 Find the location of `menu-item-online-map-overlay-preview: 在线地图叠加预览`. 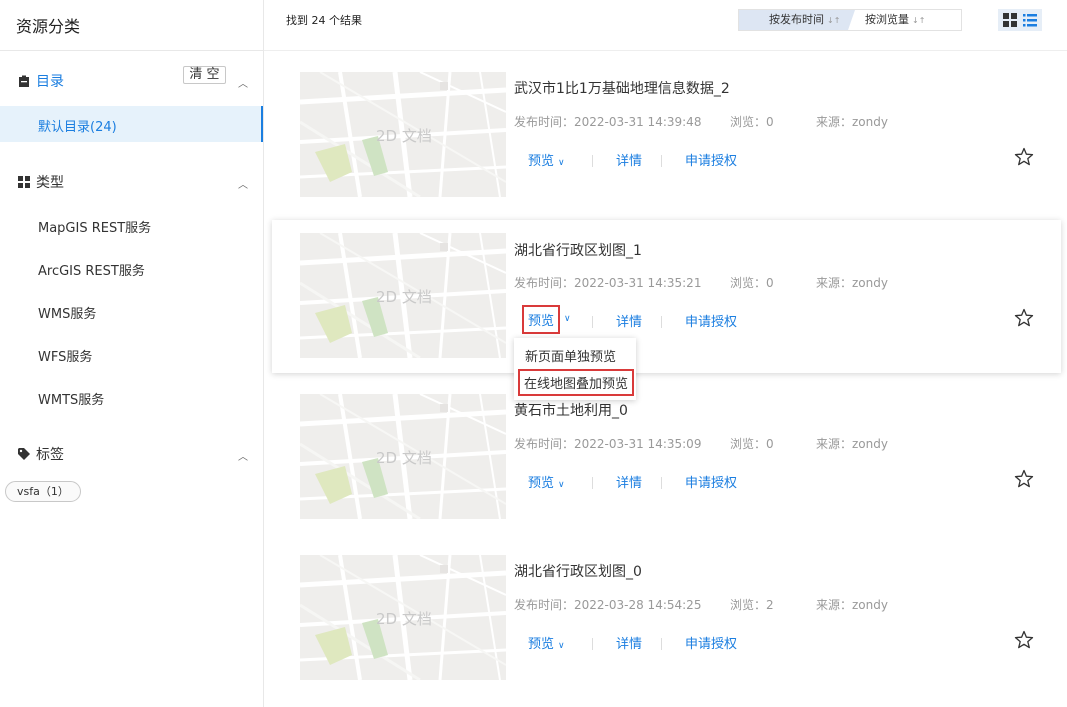

menu-item-online-map-overlay-preview: 在线地图叠加预览 is located at coordinates (576, 382).